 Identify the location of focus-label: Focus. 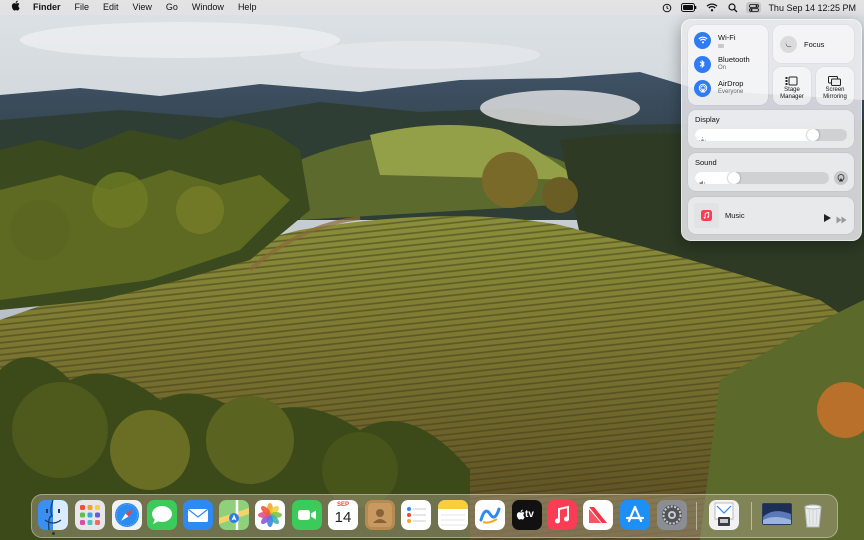
(814, 44).